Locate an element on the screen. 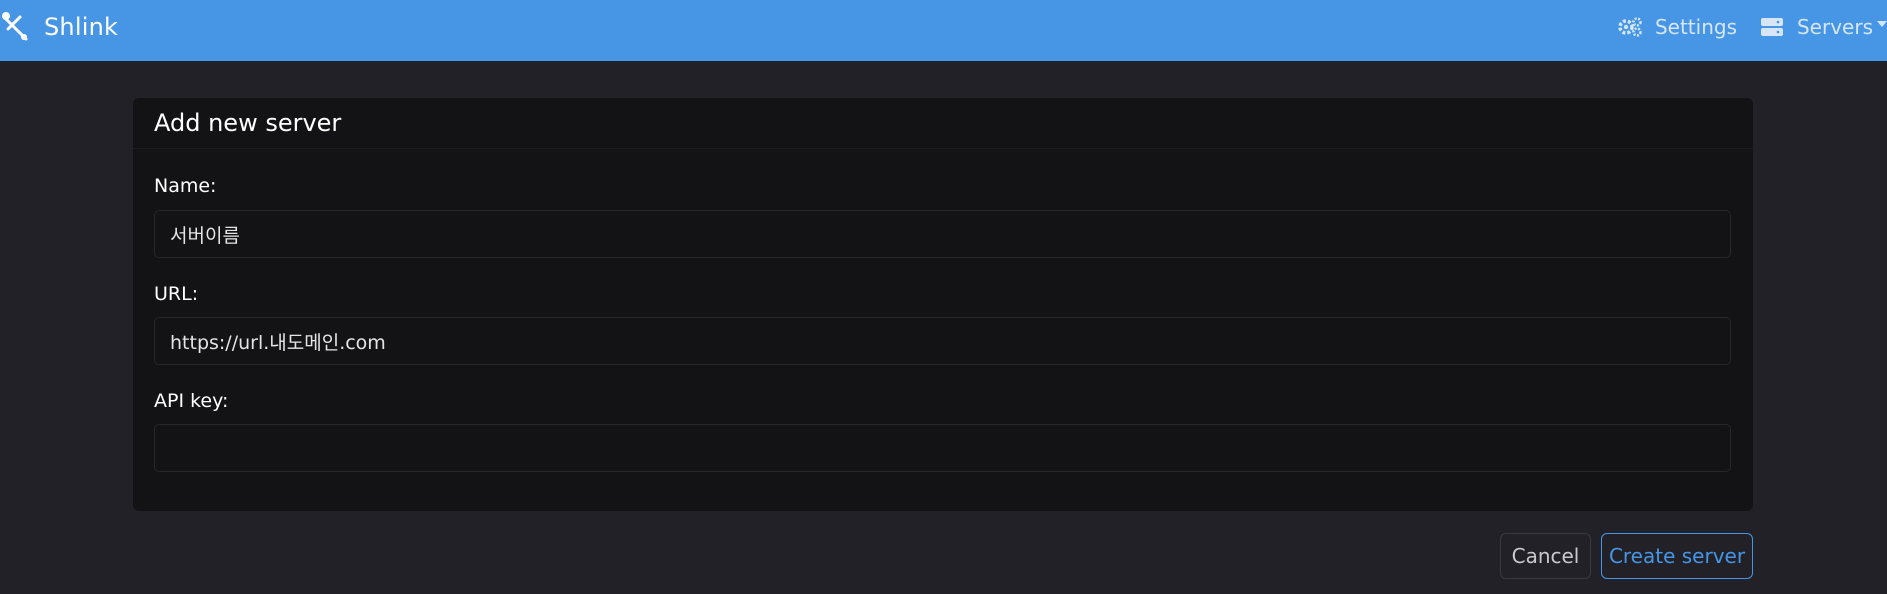 The width and height of the screenshot is (1887, 594). wrench-link-icon is located at coordinates (15, 26).